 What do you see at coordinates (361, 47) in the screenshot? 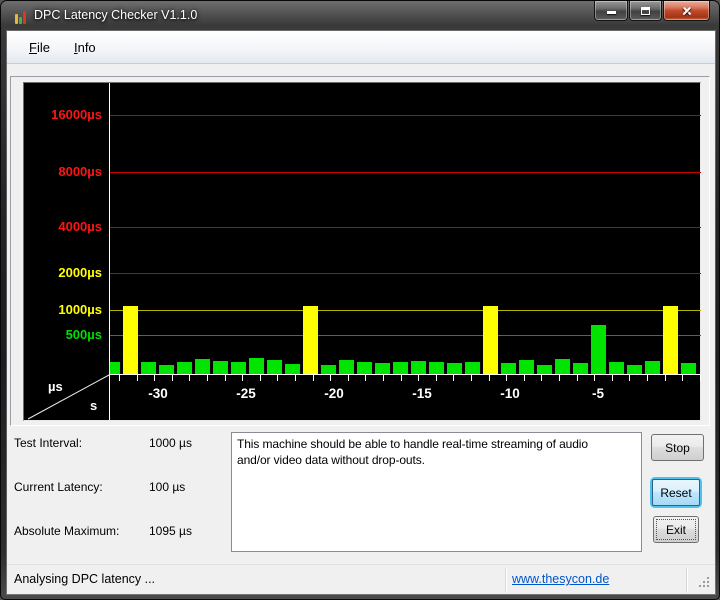
I see `menubar: File Info` at bounding box center [361, 47].